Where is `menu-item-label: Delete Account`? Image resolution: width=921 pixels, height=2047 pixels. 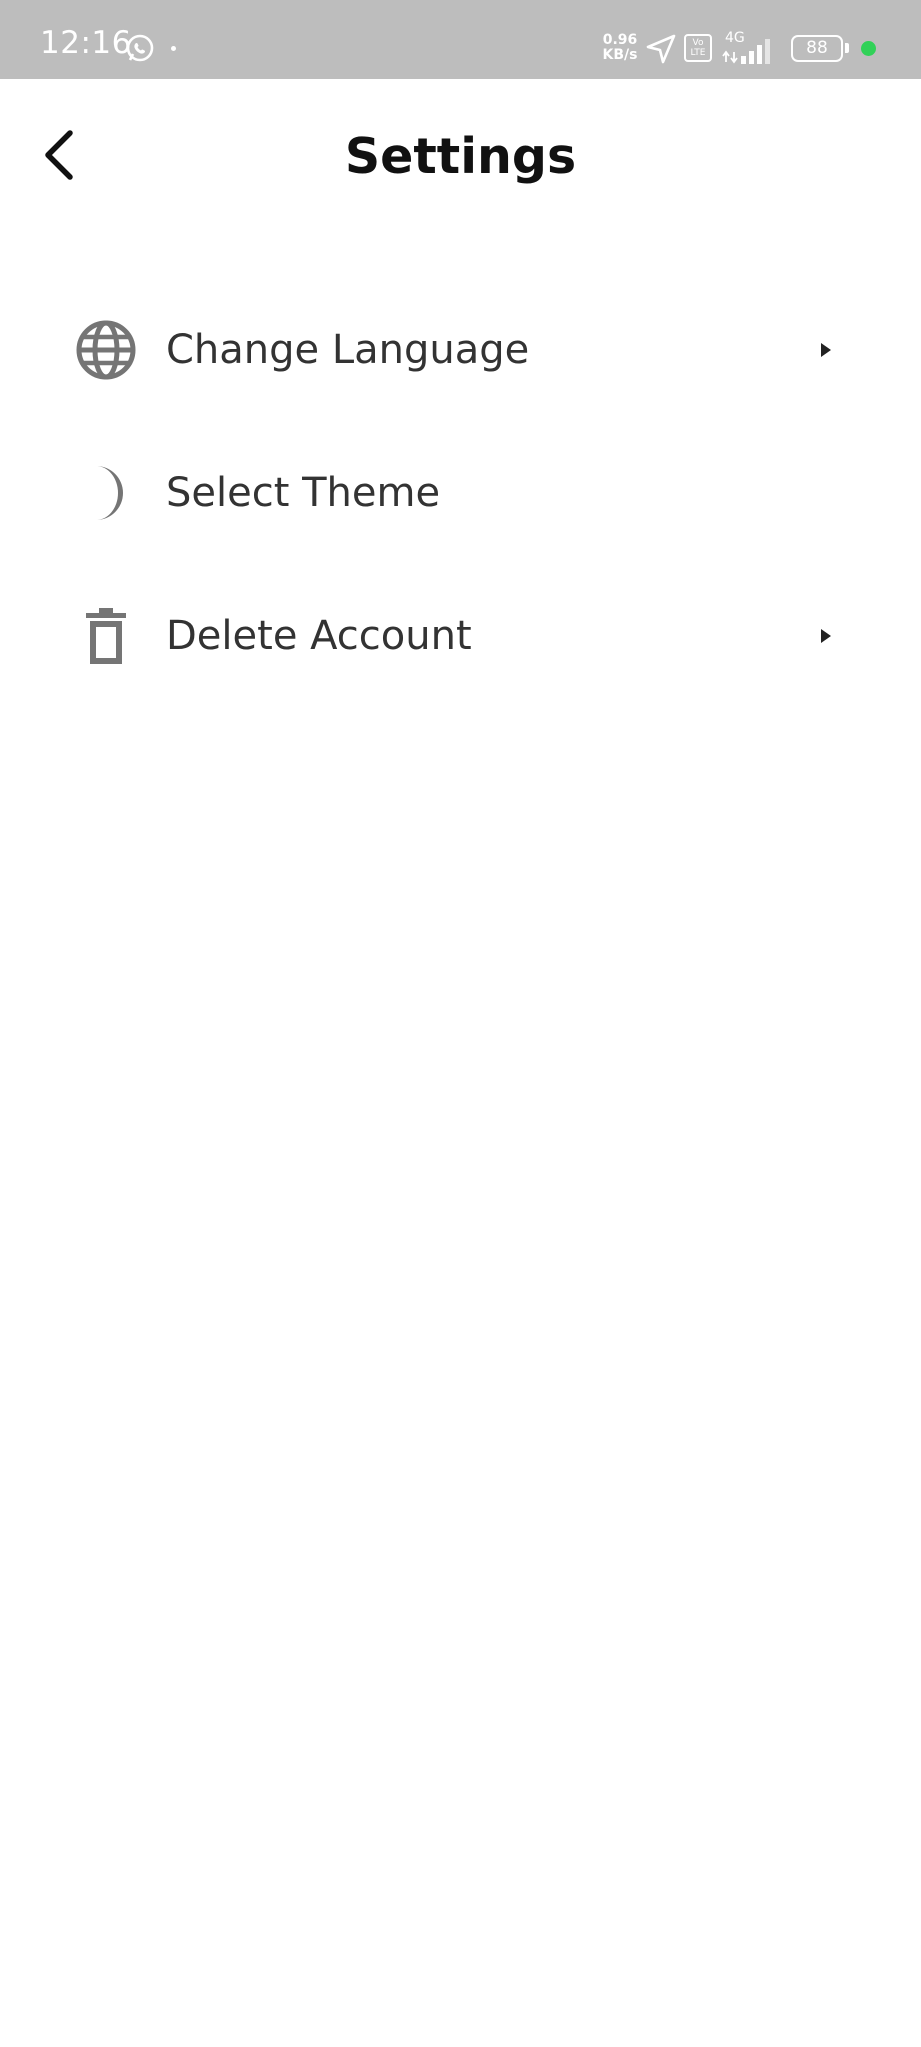
menu-item-label: Delete Account is located at coordinates (319, 636).